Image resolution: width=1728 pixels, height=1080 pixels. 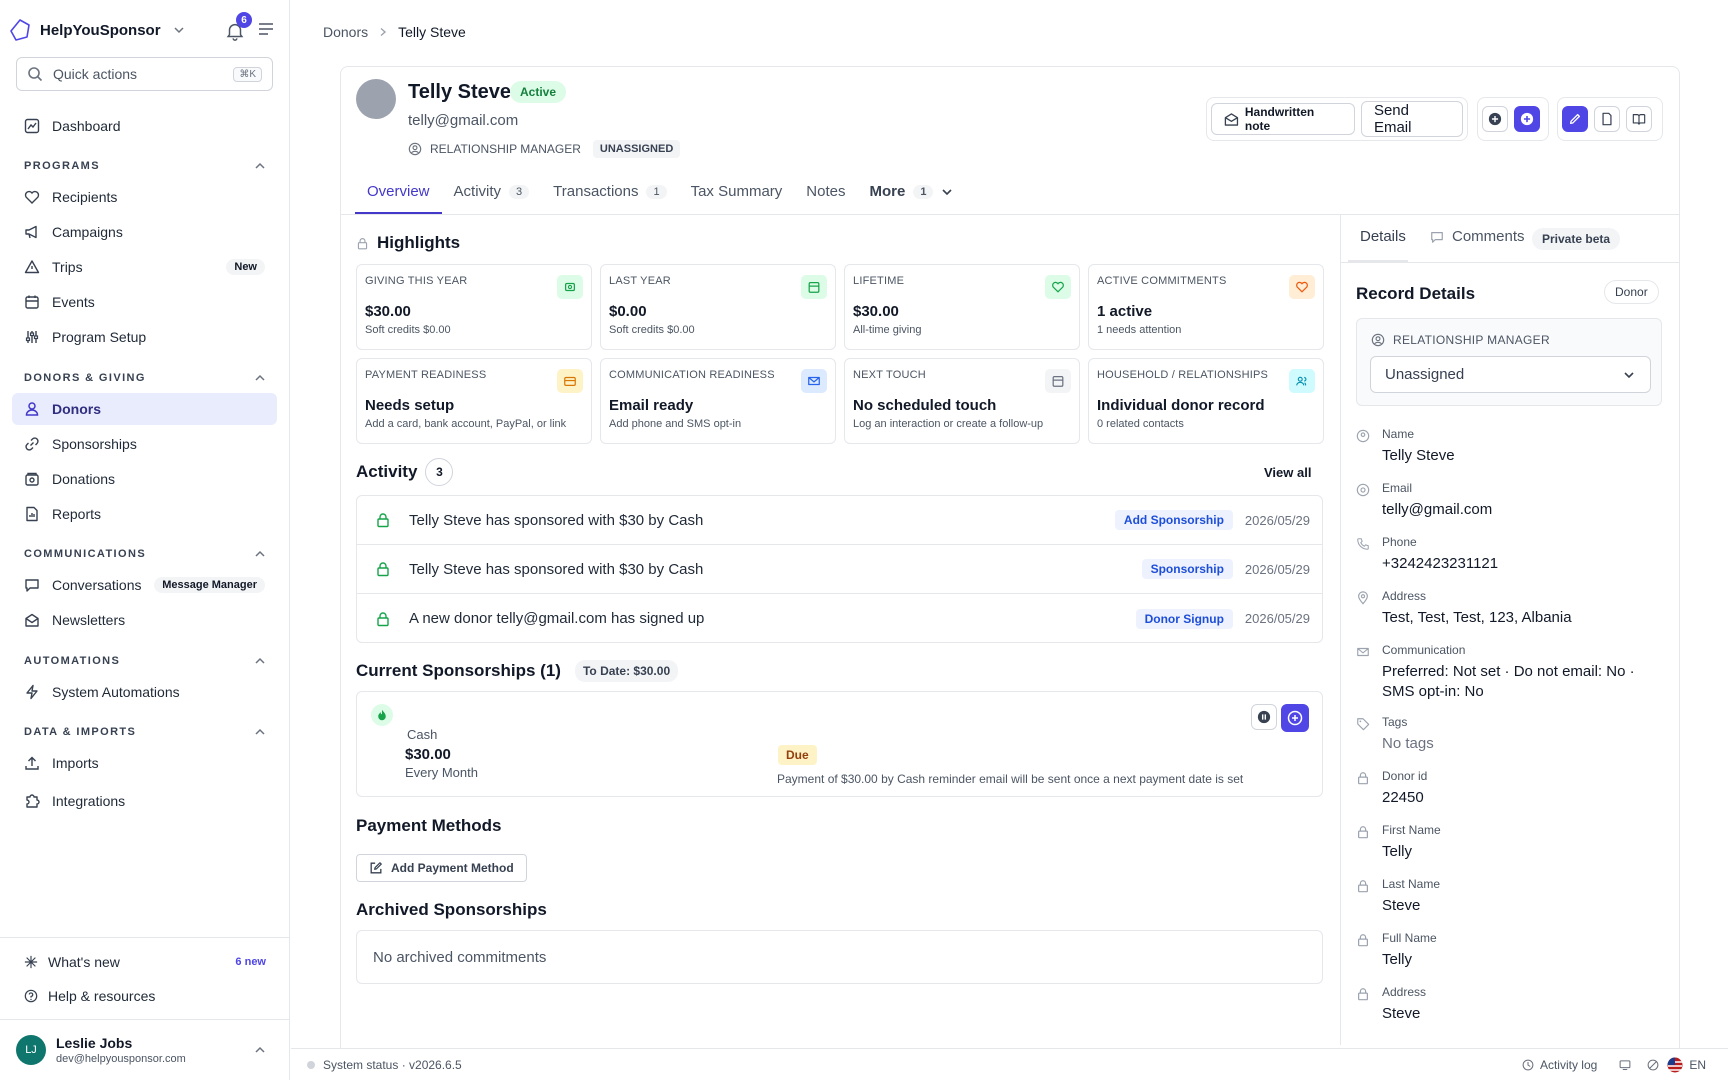 I want to click on tab-more: More 1, so click(x=911, y=192).